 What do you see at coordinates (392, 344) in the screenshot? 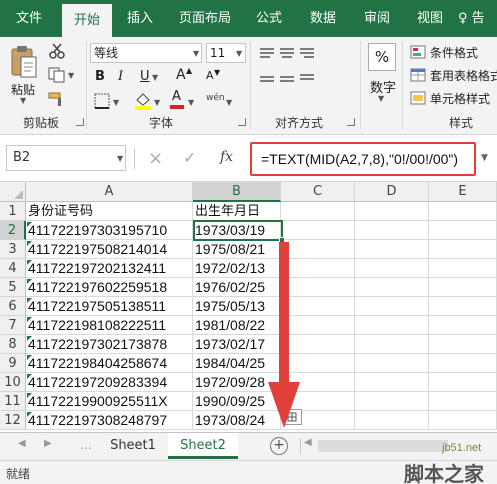
I see `cell-d8` at bounding box center [392, 344].